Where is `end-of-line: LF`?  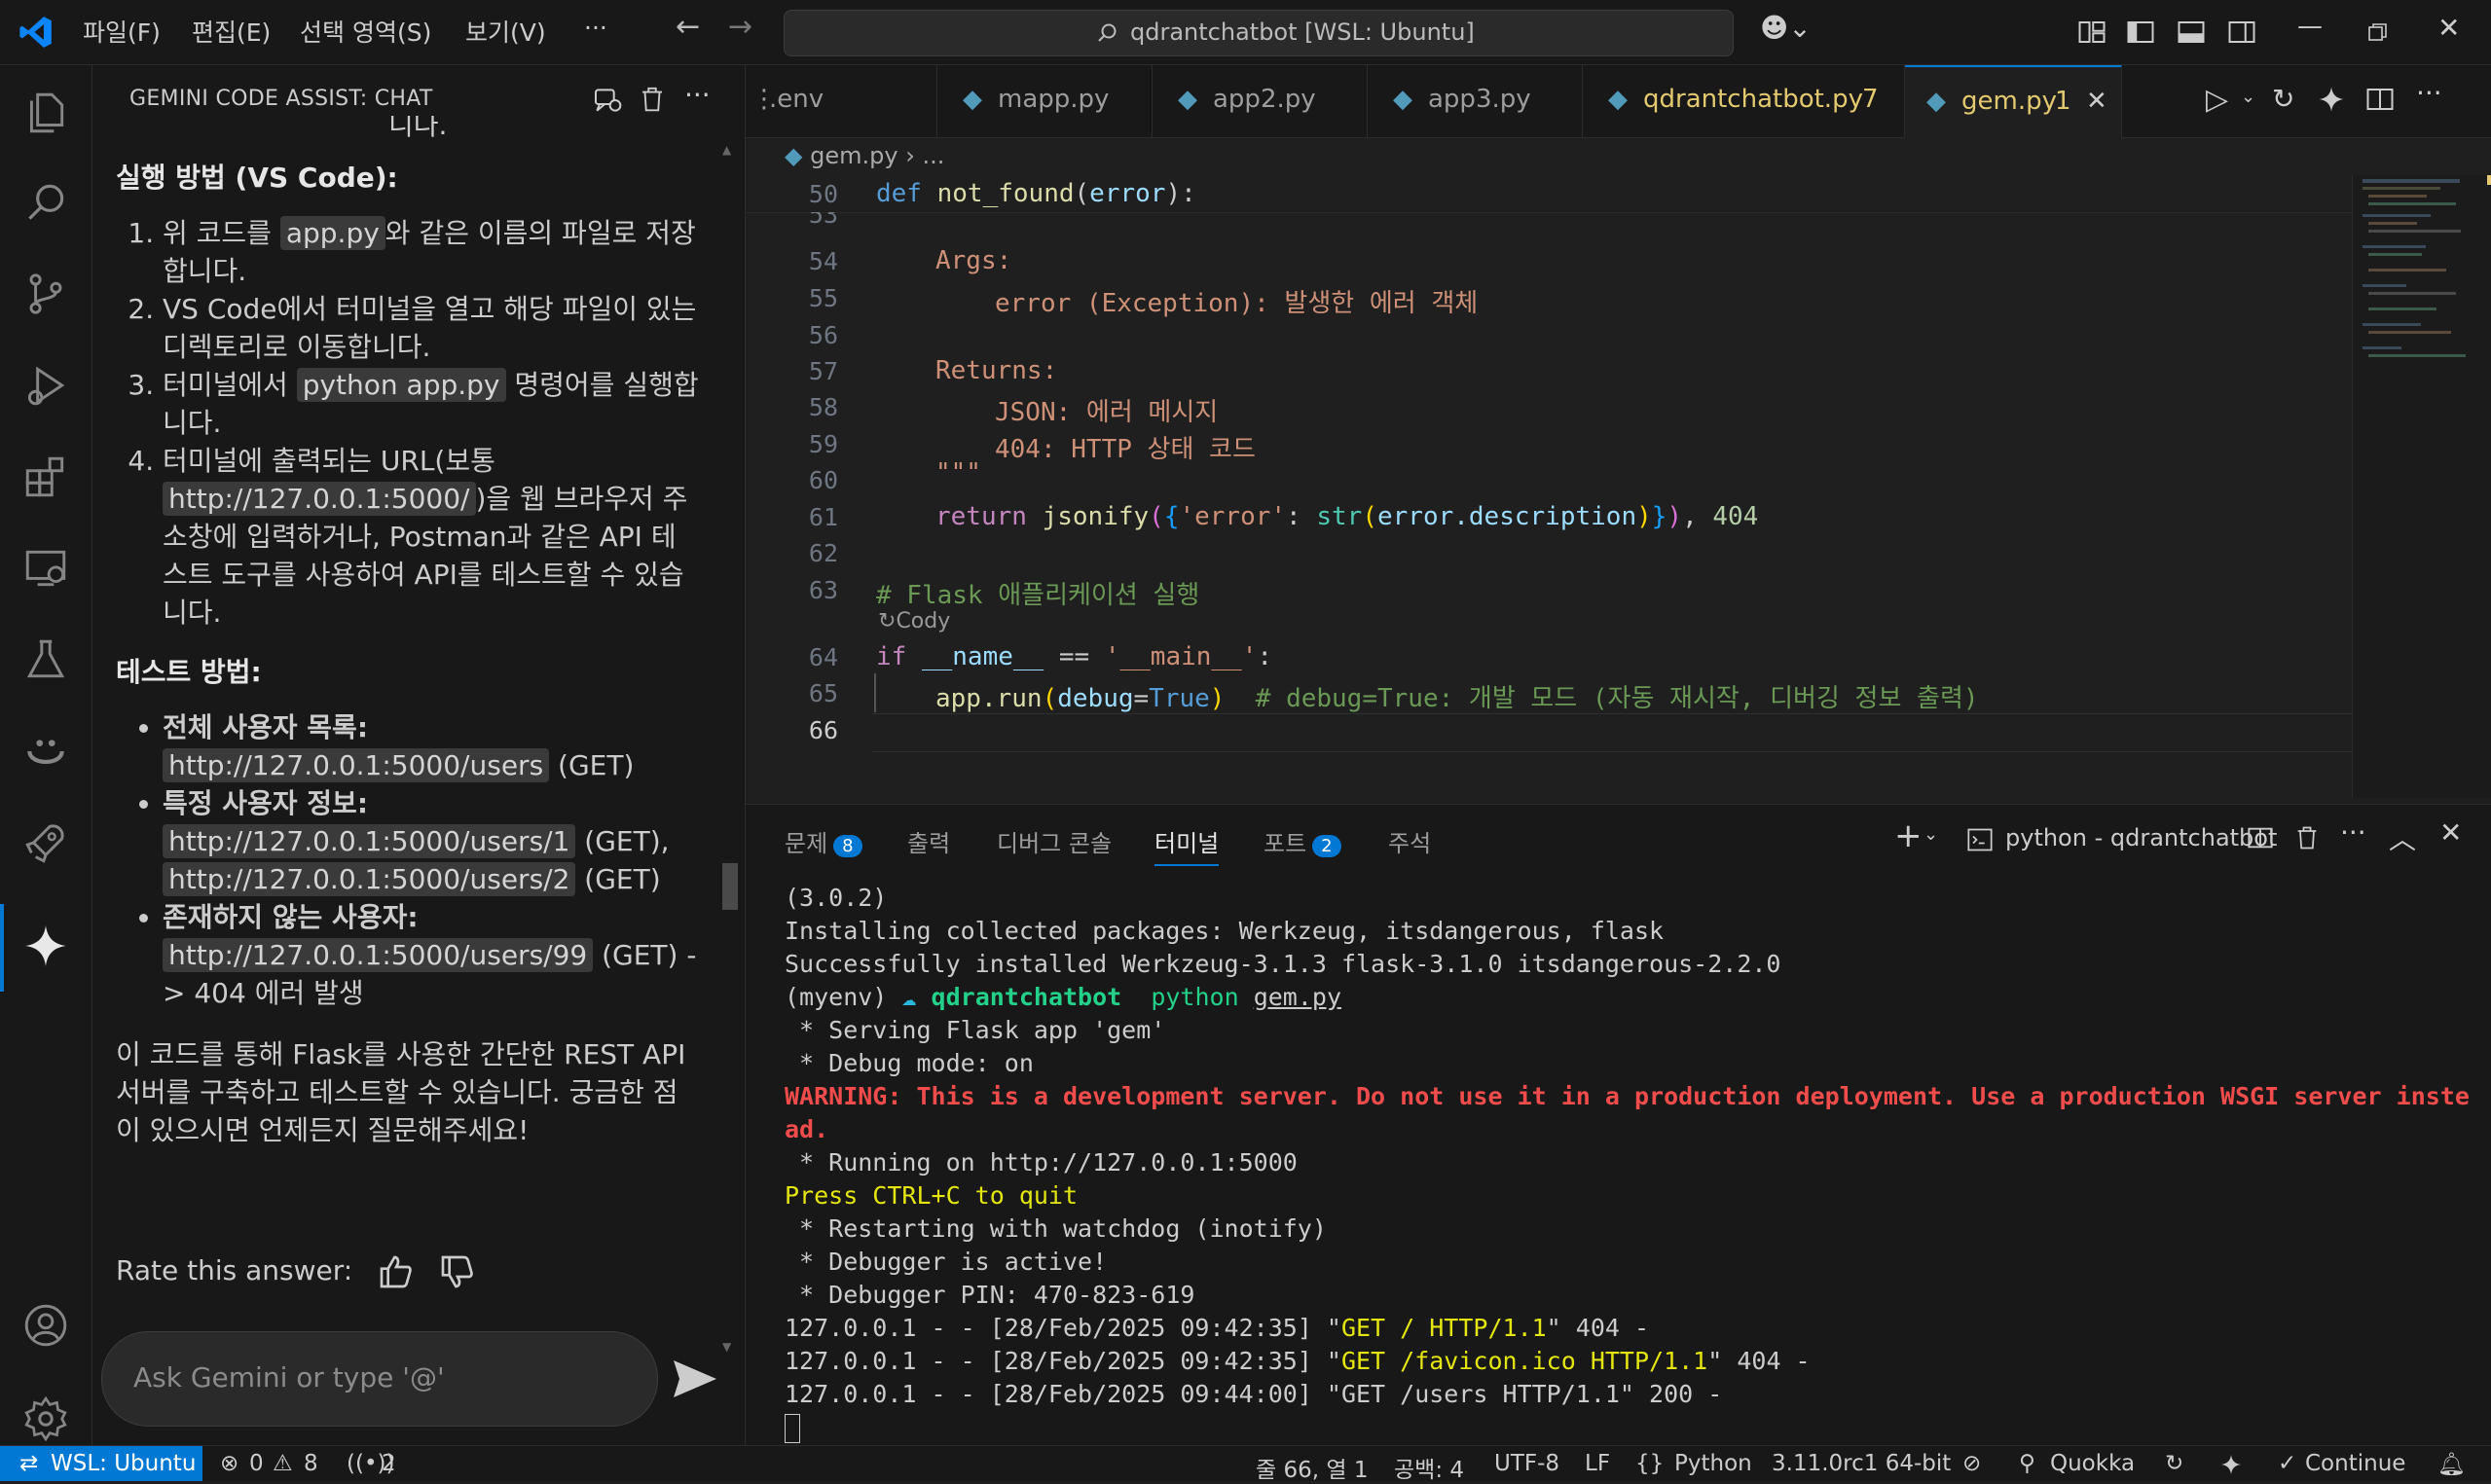 end-of-line: LF is located at coordinates (1597, 1463).